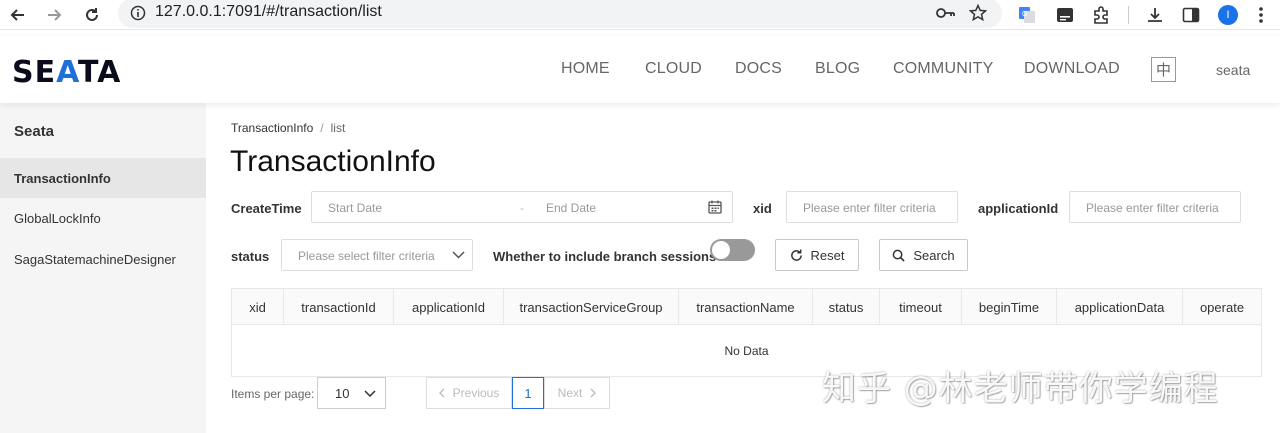 The width and height of the screenshot is (1280, 433). I want to click on items-per-page-value: 10, so click(342, 393).